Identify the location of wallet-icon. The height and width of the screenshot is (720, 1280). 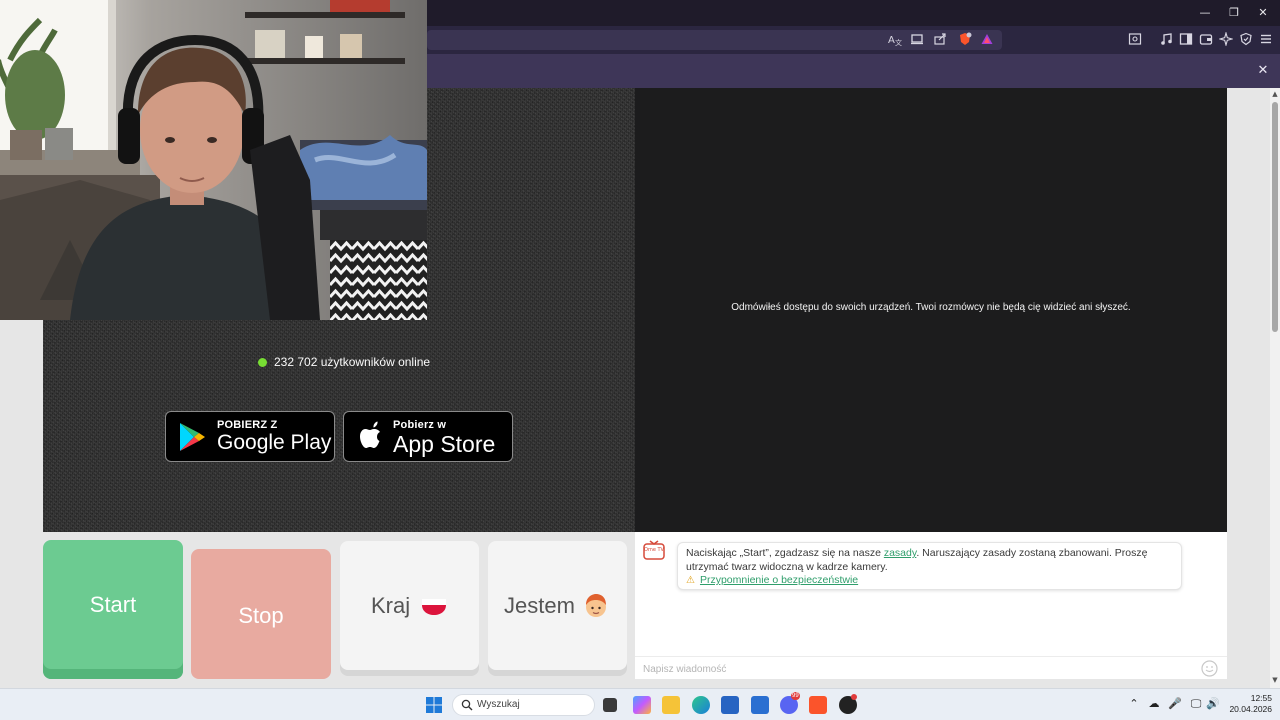
(1206, 40).